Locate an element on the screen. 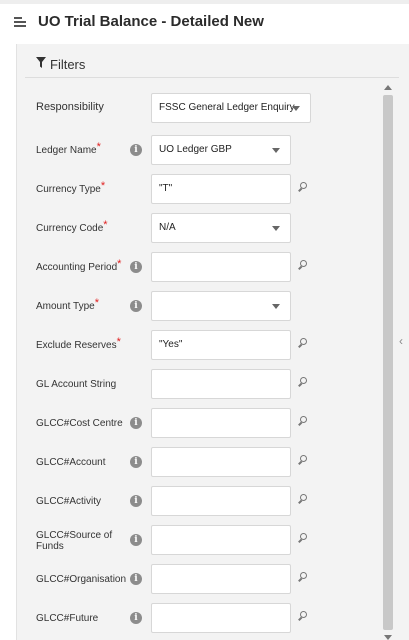 The image size is (409, 640). ledger-name-select: UO Ledger GBP is located at coordinates (221, 150).